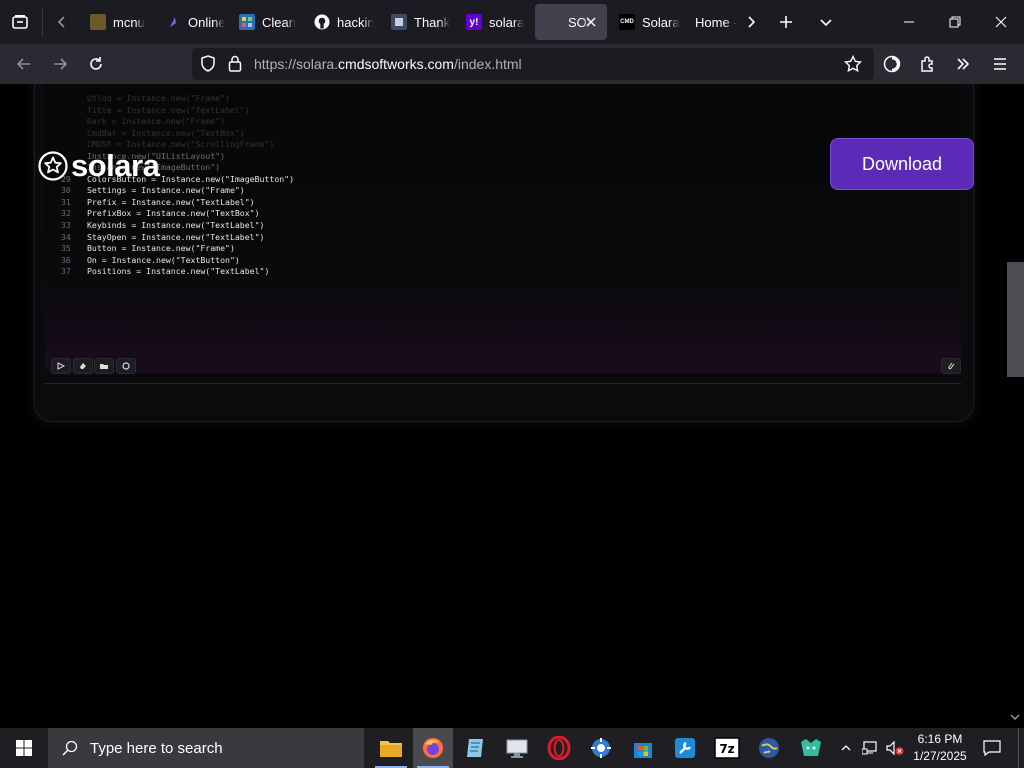 This screenshot has height=768, width=1024. What do you see at coordinates (99, 166) in the screenshot?
I see `brand-logo: solara` at bounding box center [99, 166].